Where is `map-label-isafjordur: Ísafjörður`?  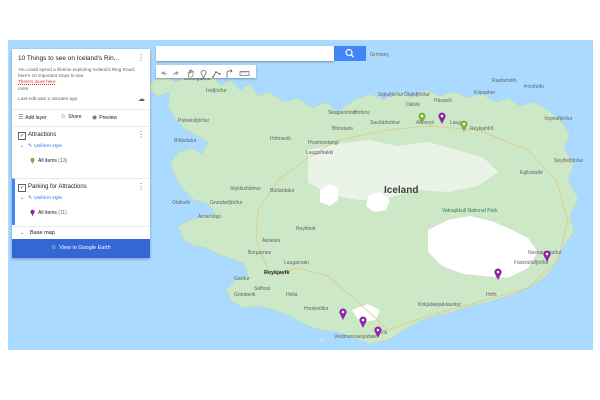 map-label-isafjordur: Ísafjörður is located at coordinates (216, 91).